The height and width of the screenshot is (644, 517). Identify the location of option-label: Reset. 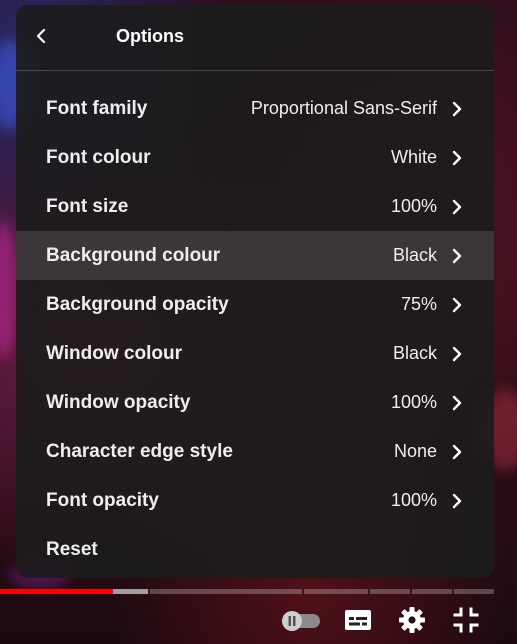
(72, 549).